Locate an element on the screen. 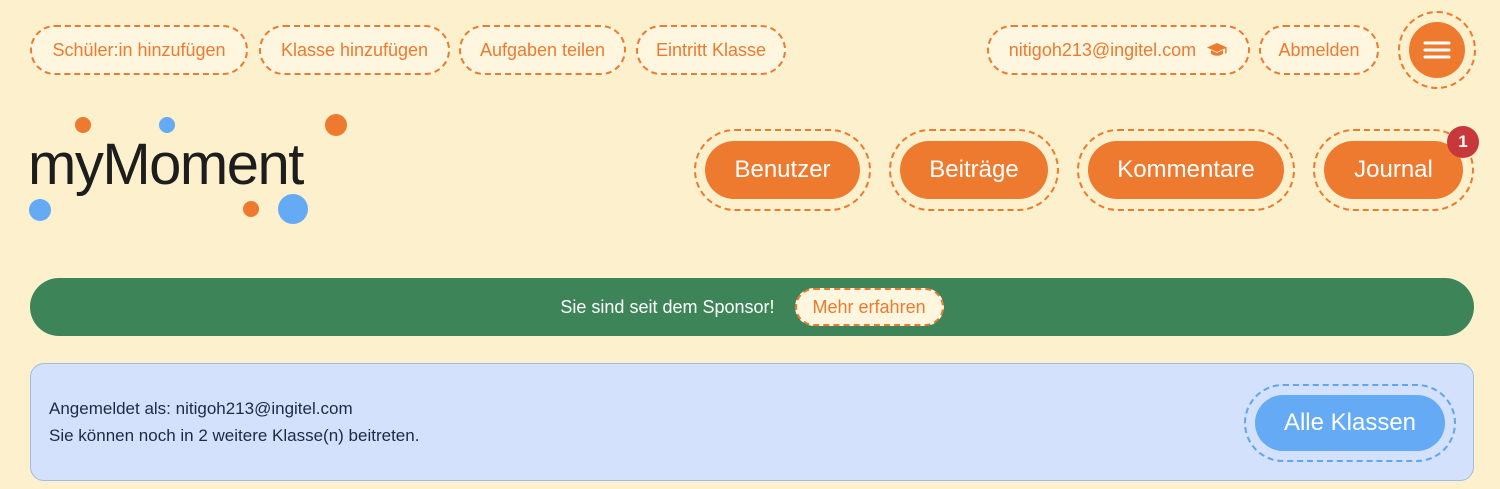 This screenshot has height=489, width=1500. all-classes-inner: Alle Klassen is located at coordinates (1350, 423).